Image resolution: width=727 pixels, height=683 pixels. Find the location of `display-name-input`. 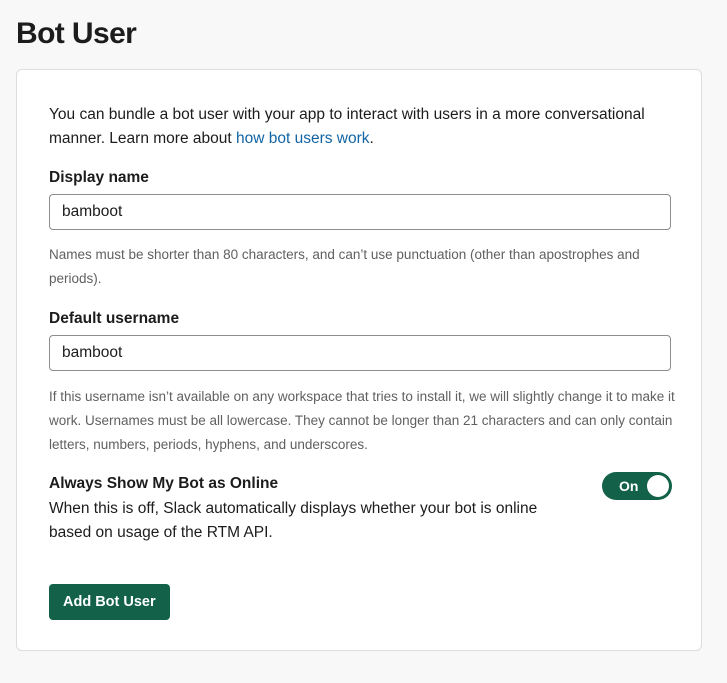

display-name-input is located at coordinates (360, 212).